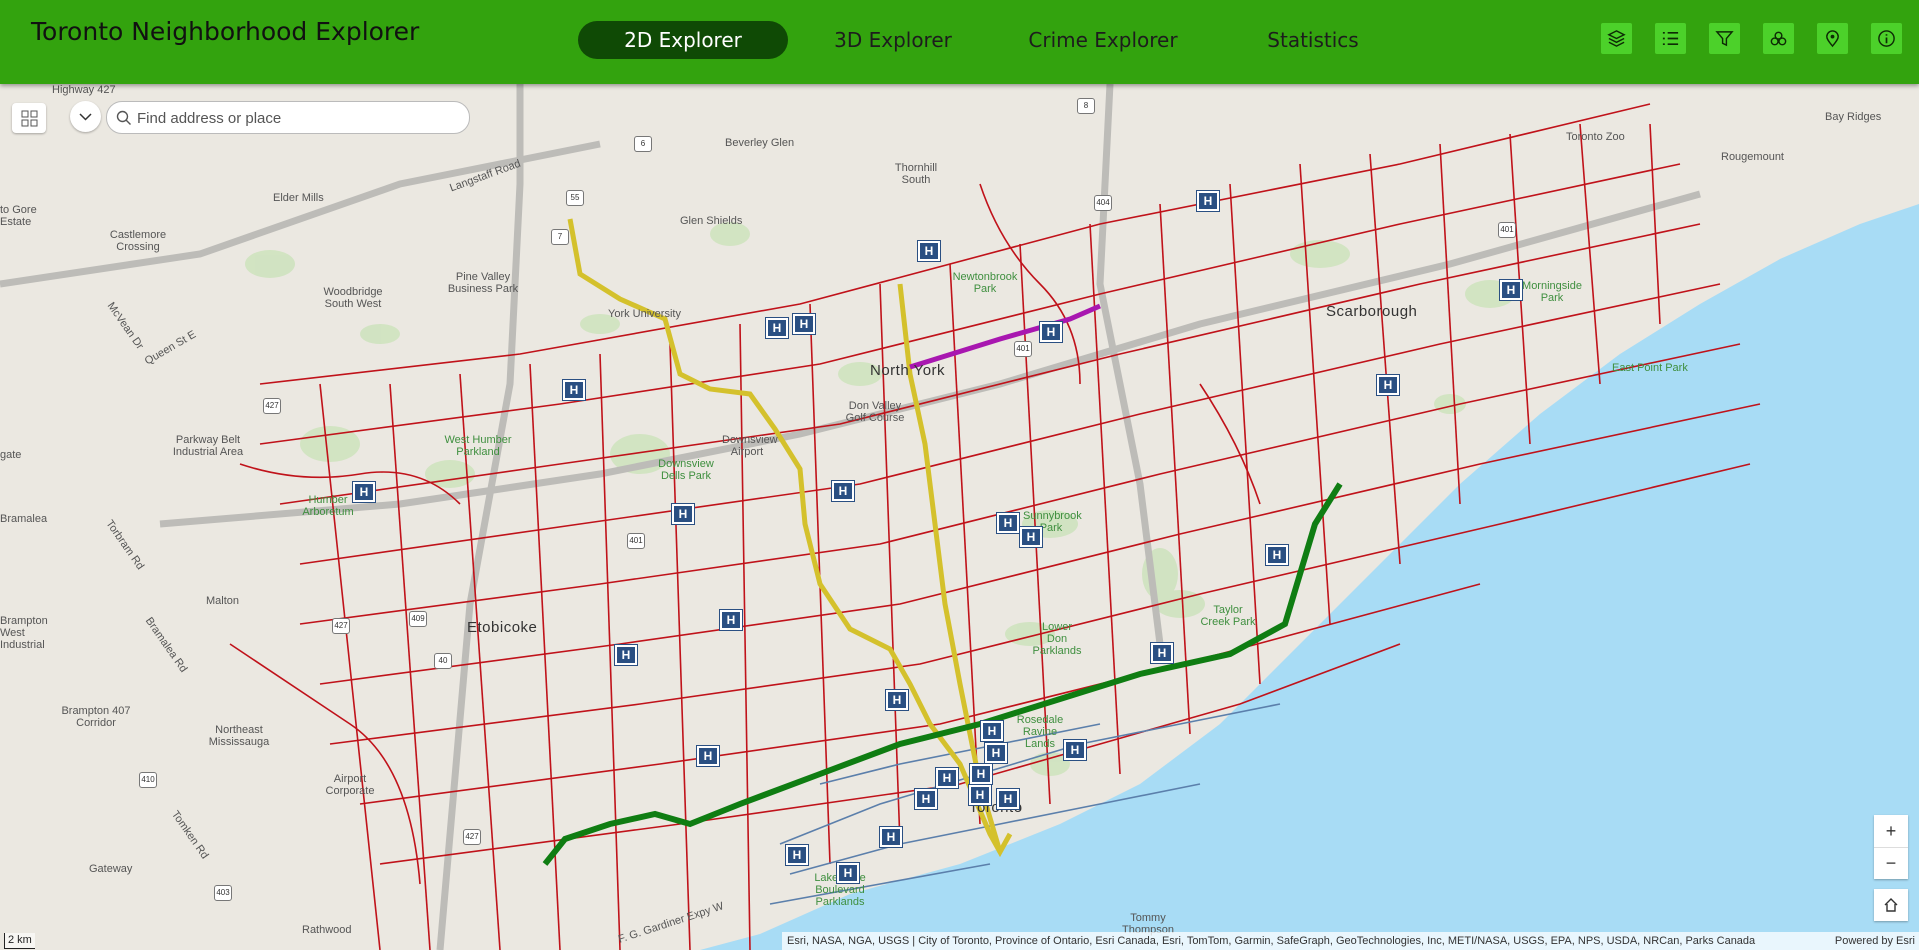  Describe the element at coordinates (29, 118) in the screenshot. I see `basemap-gallery-button` at that location.